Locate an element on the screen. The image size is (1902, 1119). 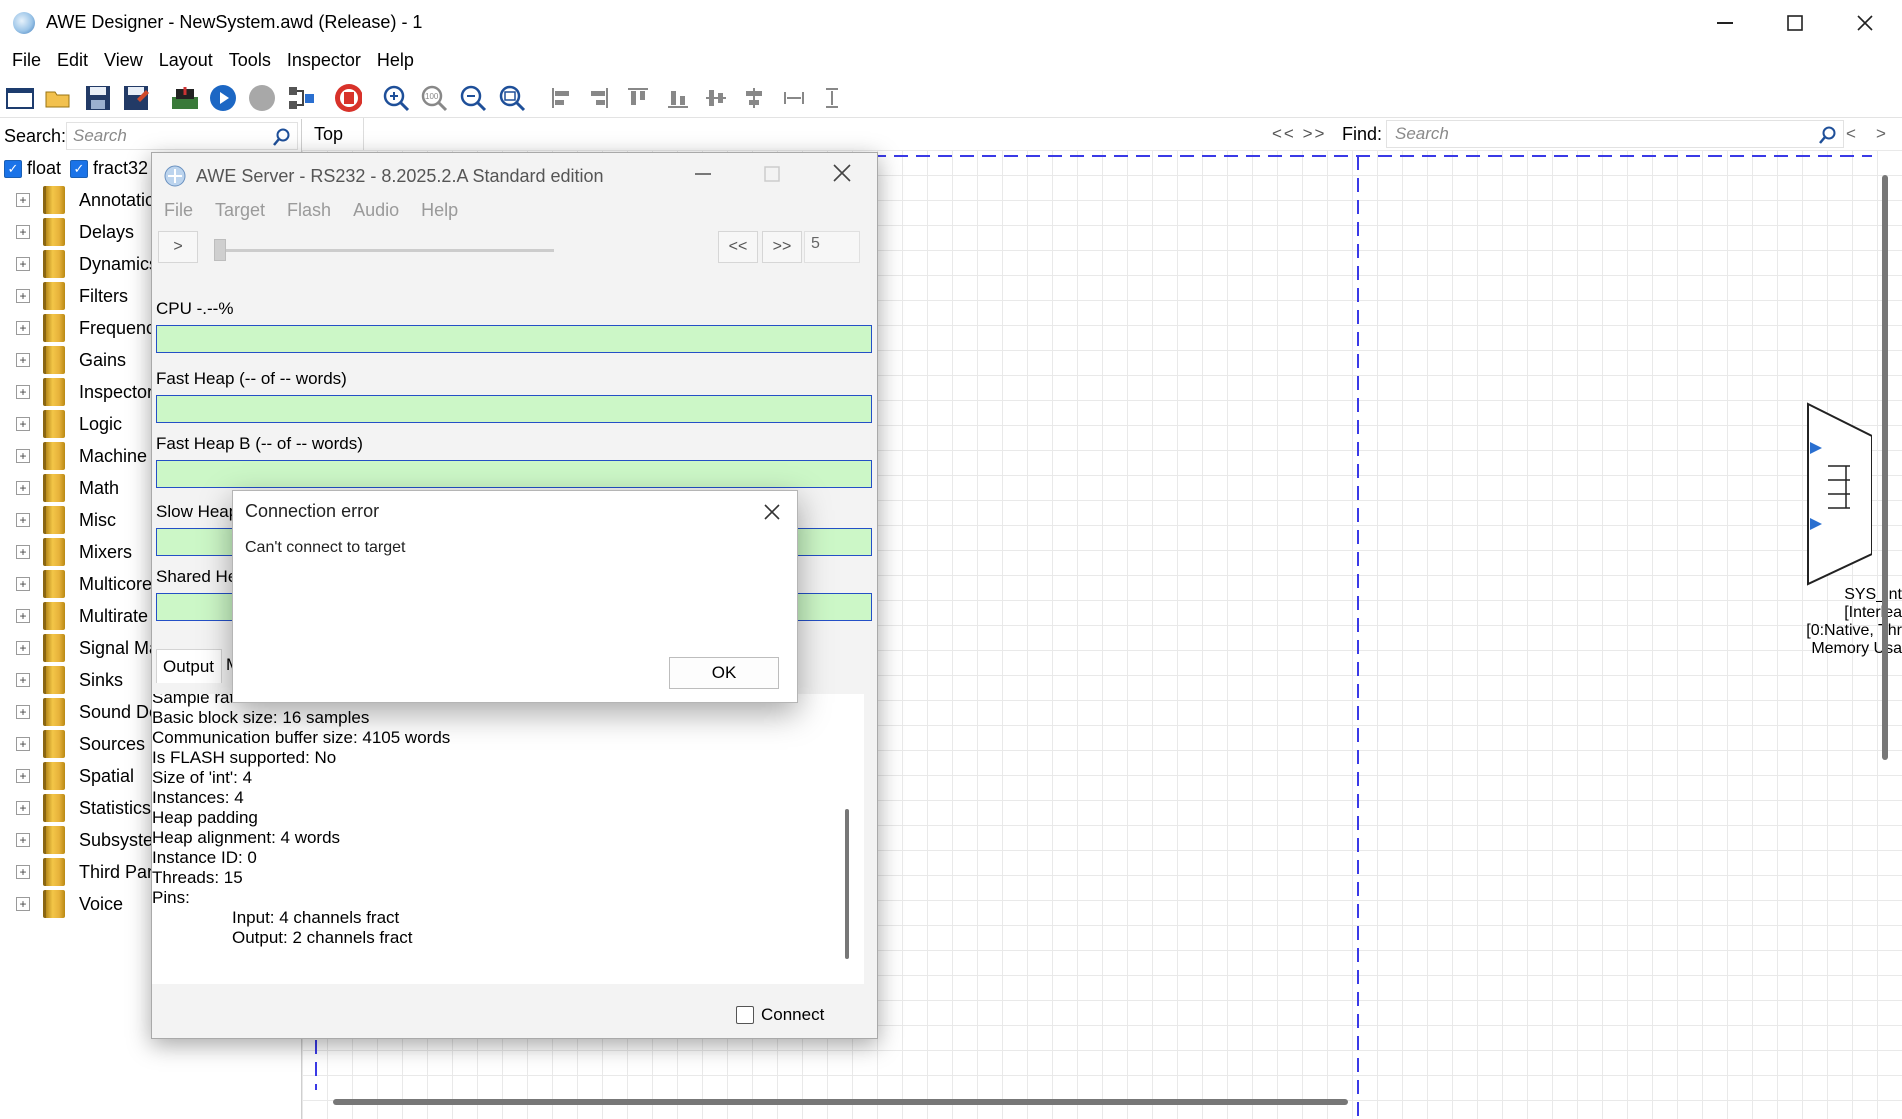
filter-fract32: ✓ fract32 is located at coordinates (109, 168).